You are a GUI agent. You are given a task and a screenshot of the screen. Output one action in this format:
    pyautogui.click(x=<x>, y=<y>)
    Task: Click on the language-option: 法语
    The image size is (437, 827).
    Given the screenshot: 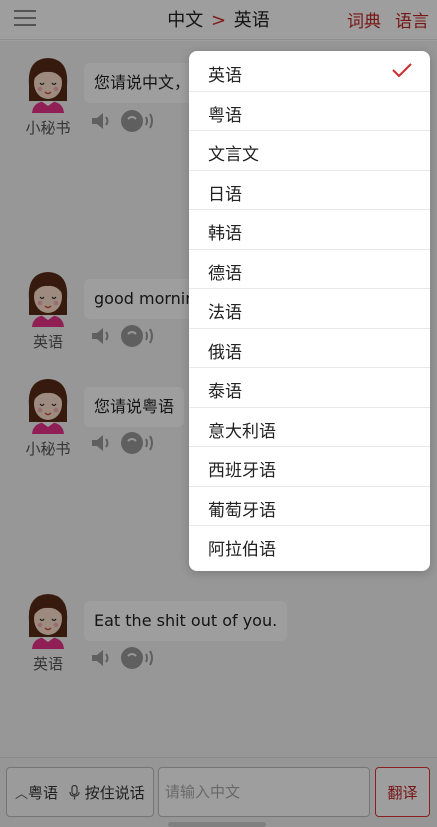 What is the action you would take?
    pyautogui.click(x=309, y=309)
    